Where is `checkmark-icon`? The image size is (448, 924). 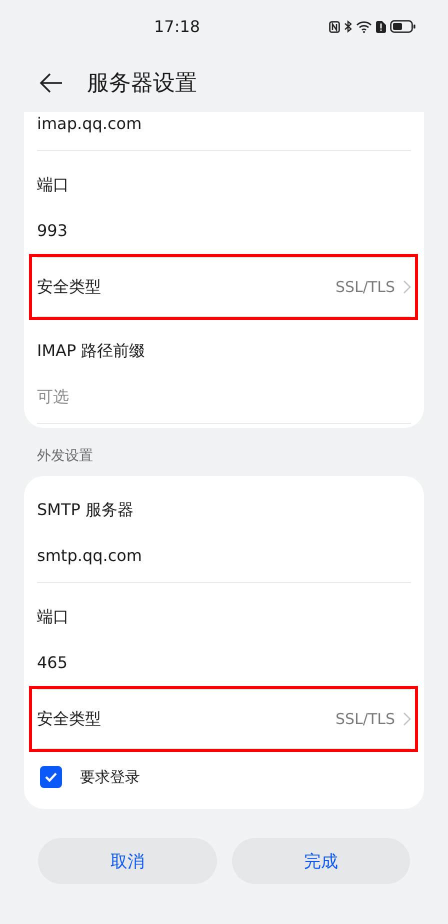
checkmark-icon is located at coordinates (51, 777).